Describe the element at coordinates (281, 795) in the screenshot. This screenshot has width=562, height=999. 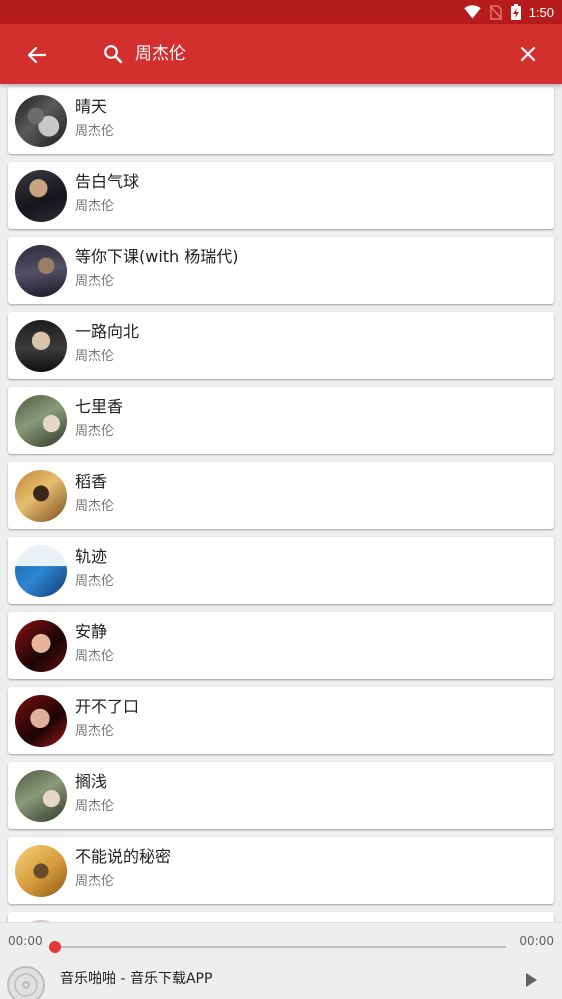
I see `song-list-item: 搁浅 周杰伦` at that location.